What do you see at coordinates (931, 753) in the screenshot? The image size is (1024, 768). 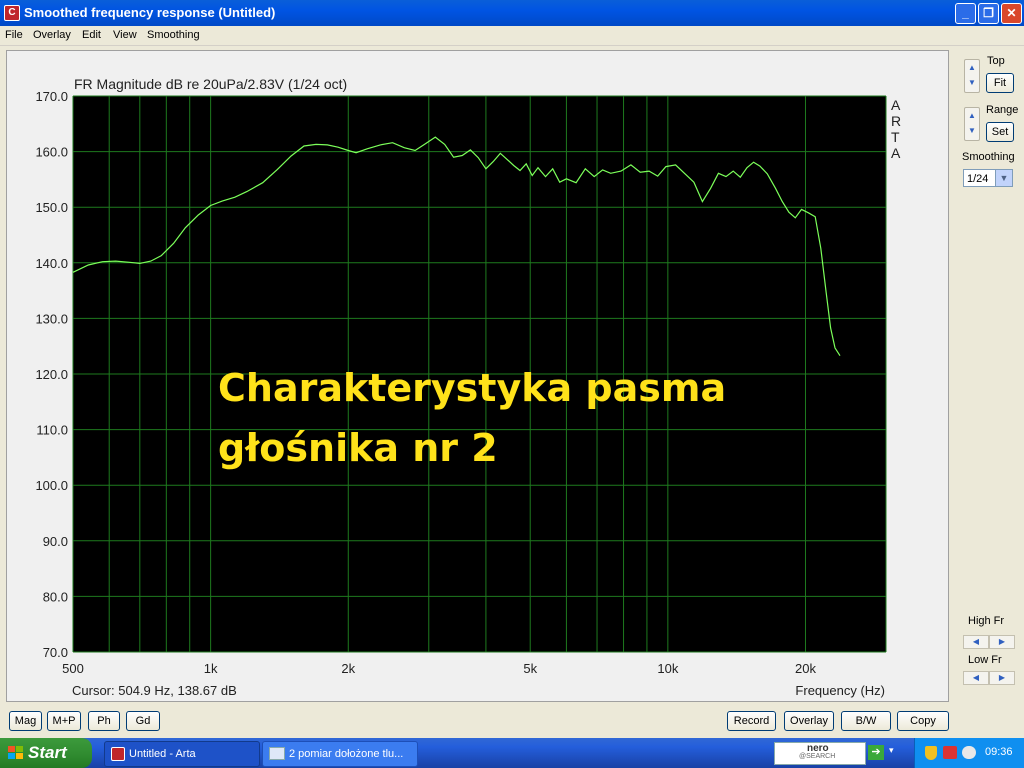 I see `shield-icon` at bounding box center [931, 753].